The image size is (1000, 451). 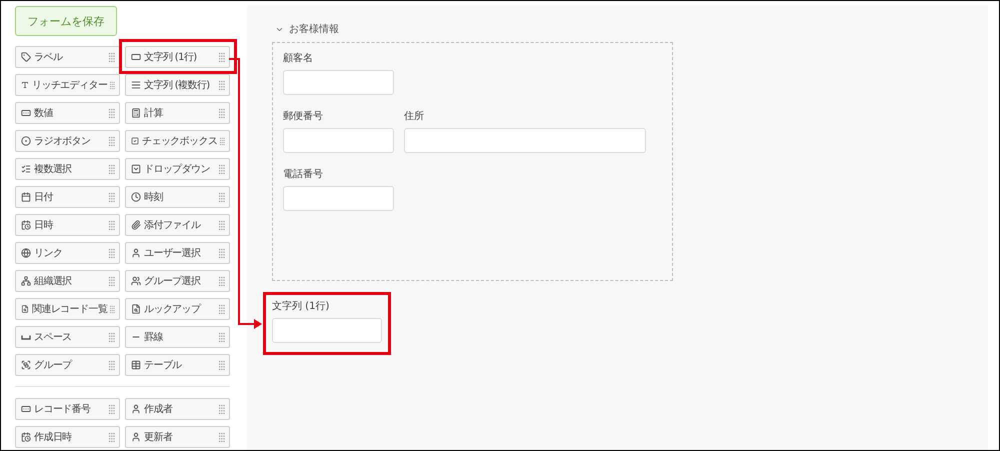 I want to click on field-palette-item: ドロップダウン, so click(x=177, y=169).